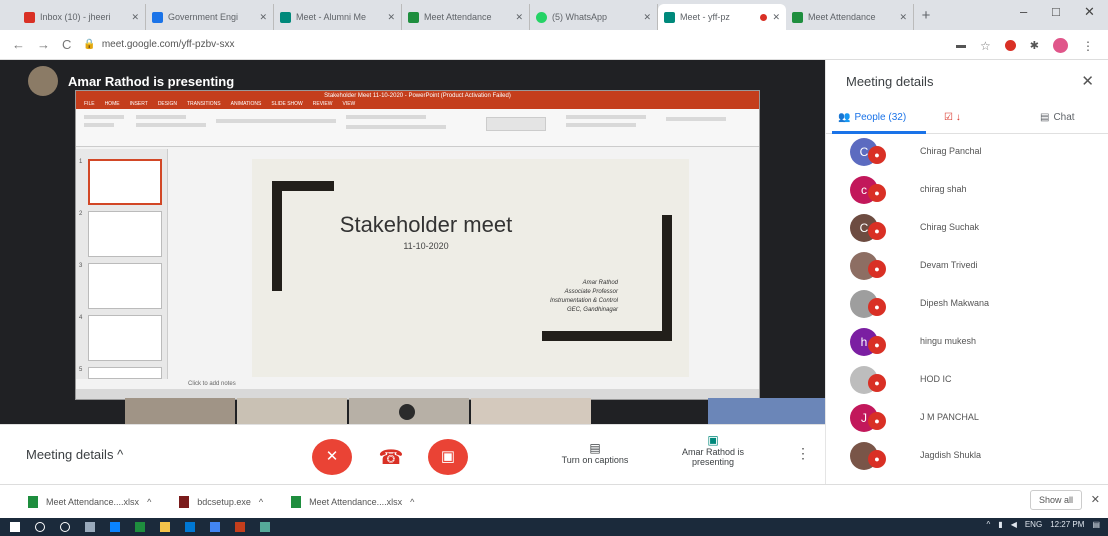 The image size is (1108, 536). Describe the element at coordinates (81, 370) in the screenshot. I see `slide-number: 5` at that location.